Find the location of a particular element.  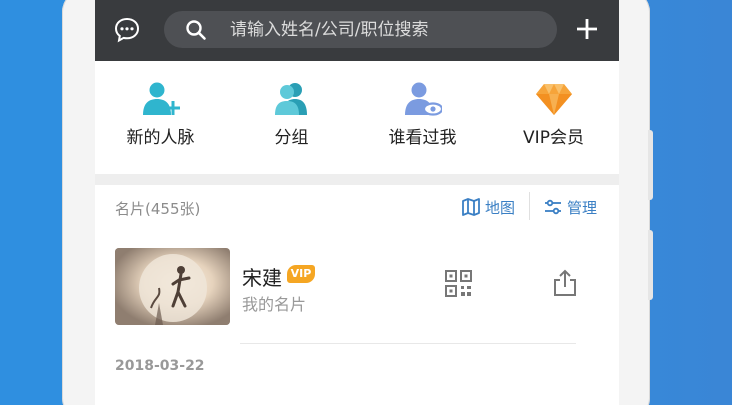

manage-button: 管理 is located at coordinates (570, 207).